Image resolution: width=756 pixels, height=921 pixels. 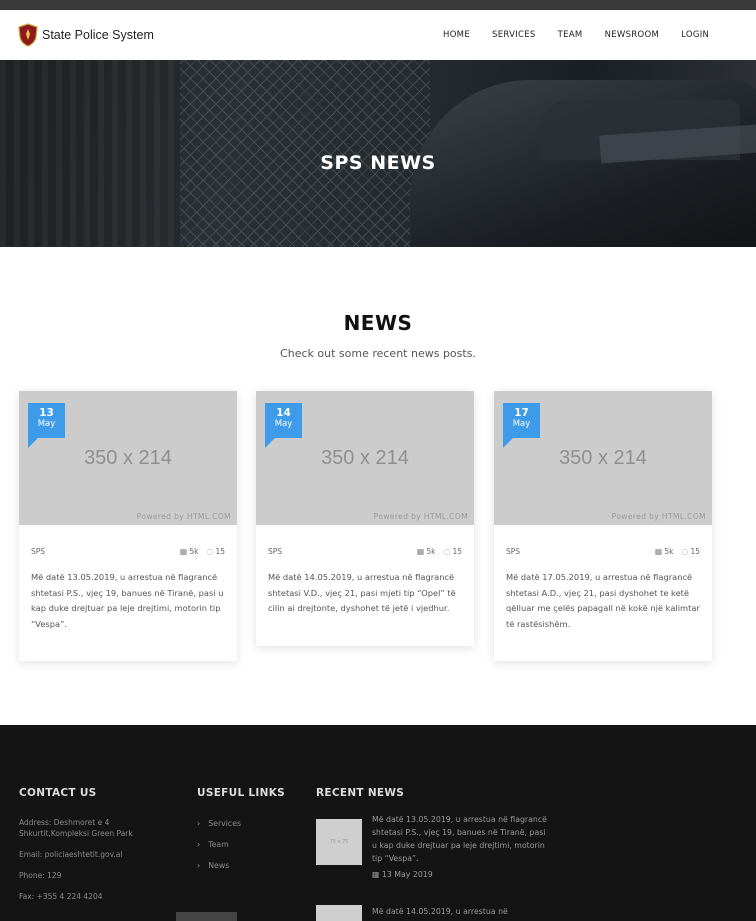 What do you see at coordinates (521, 413) in the screenshot?
I see `date-day: 17` at bounding box center [521, 413].